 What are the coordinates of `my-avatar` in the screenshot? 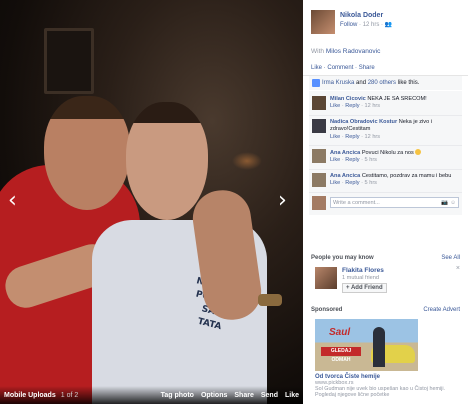 It's located at (319, 202).